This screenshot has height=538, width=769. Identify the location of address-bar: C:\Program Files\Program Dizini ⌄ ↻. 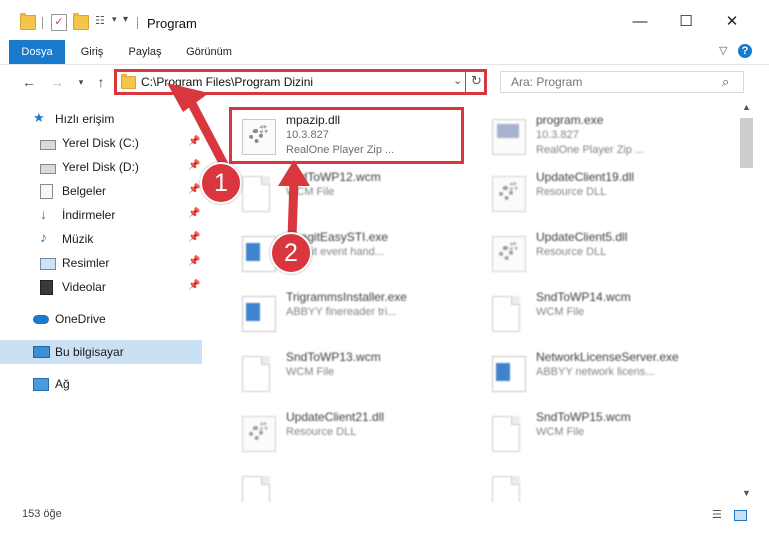
(300, 82).